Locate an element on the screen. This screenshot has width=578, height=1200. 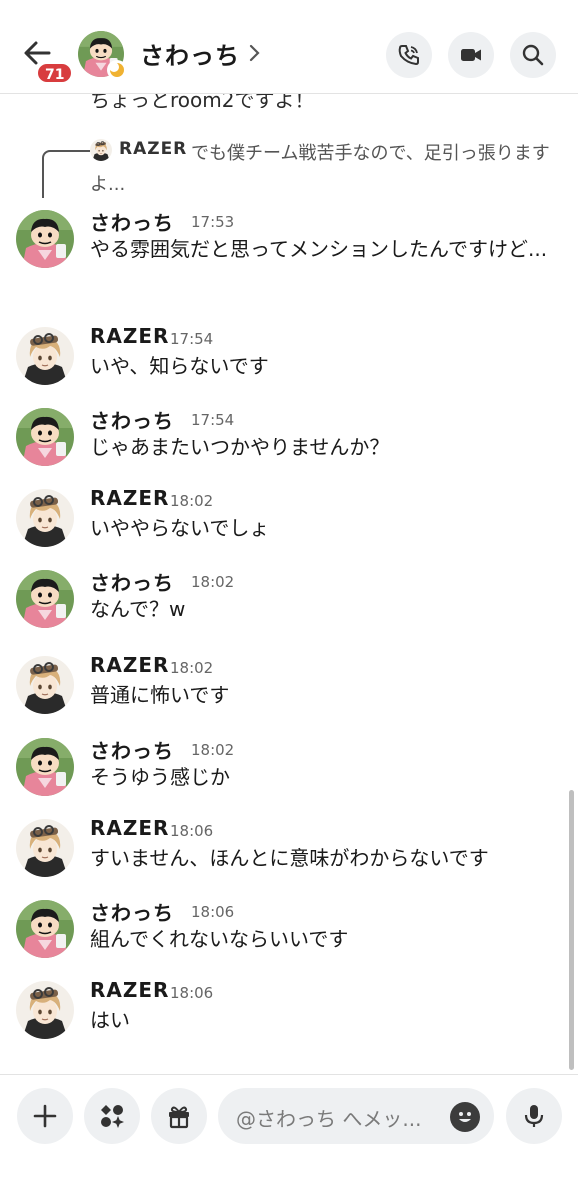
chat-header: 71 さわっち is located at coordinates (289, 47).